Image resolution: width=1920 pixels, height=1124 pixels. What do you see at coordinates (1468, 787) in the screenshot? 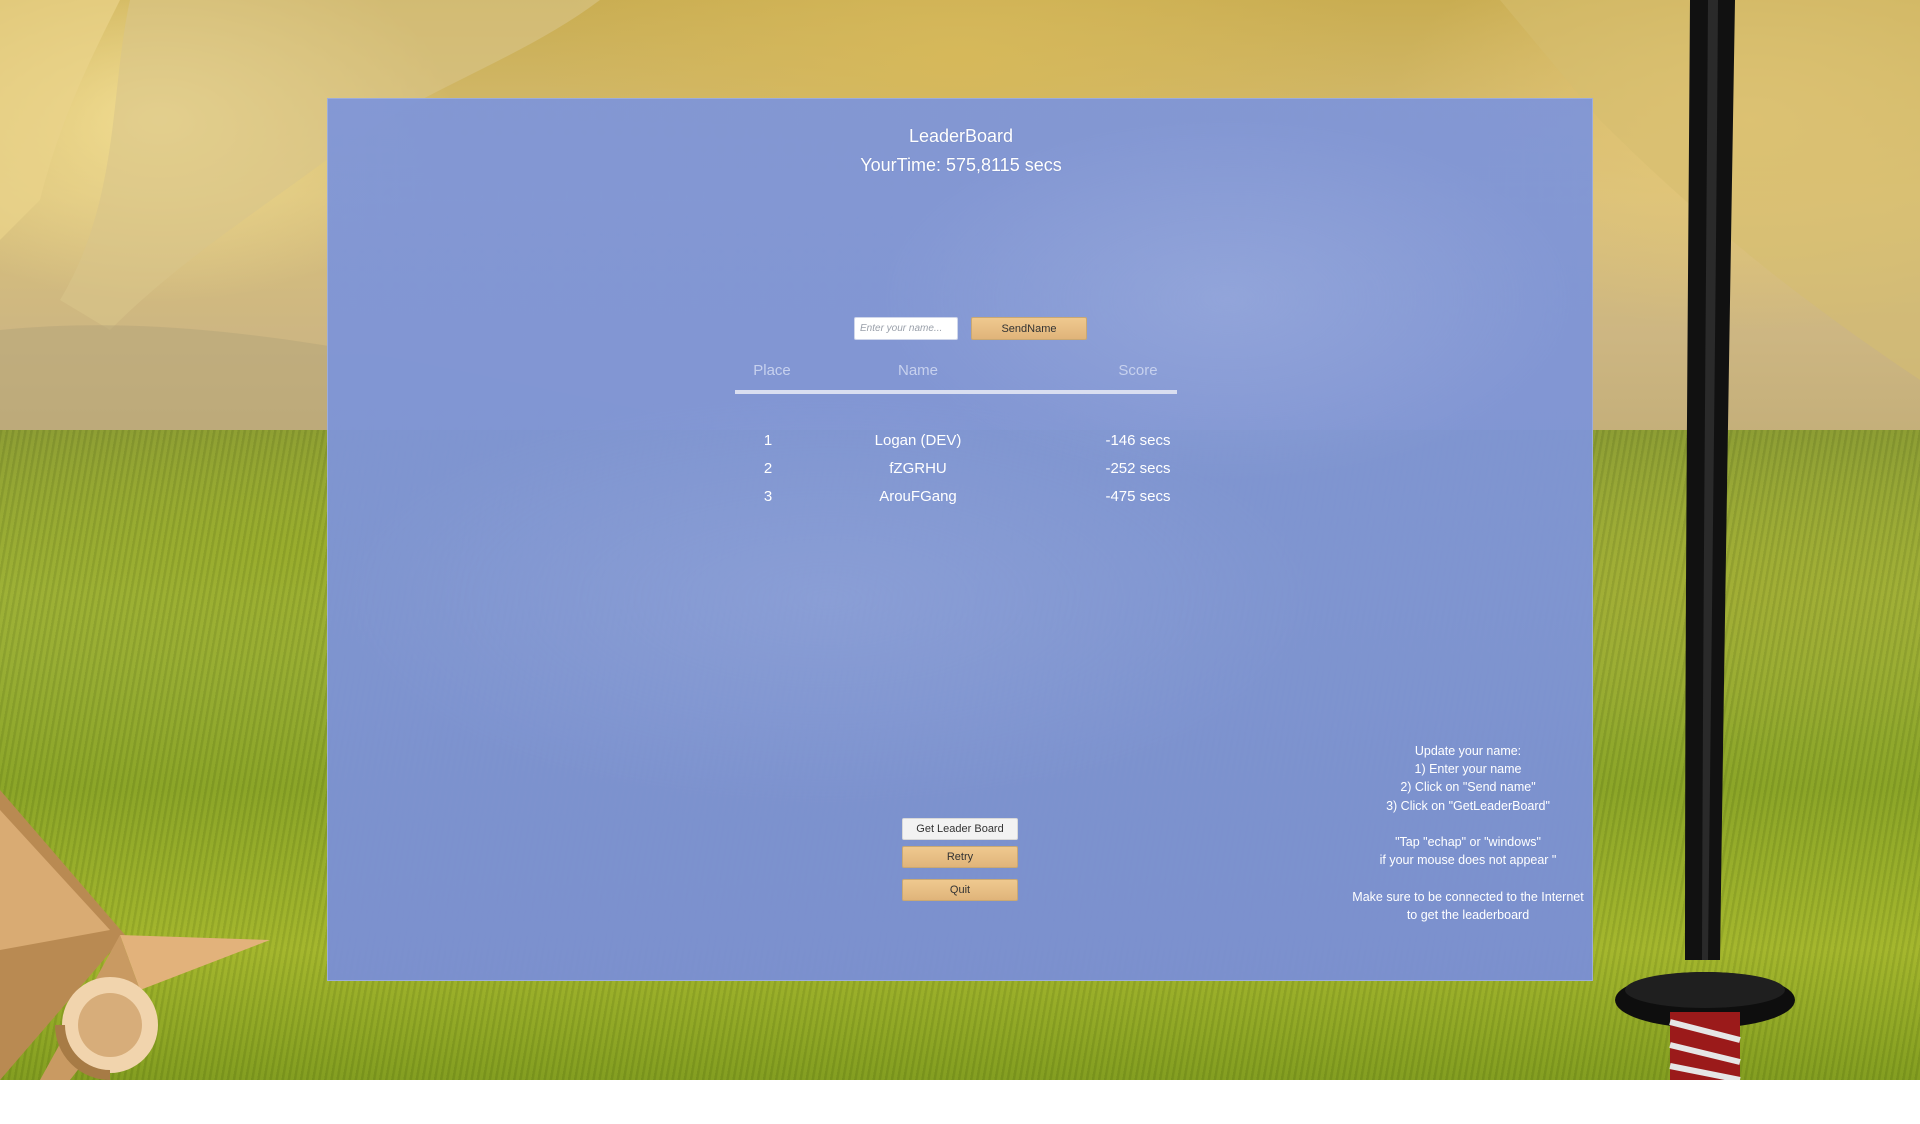
I see `help-line: 2) Click on "Send name"` at bounding box center [1468, 787].